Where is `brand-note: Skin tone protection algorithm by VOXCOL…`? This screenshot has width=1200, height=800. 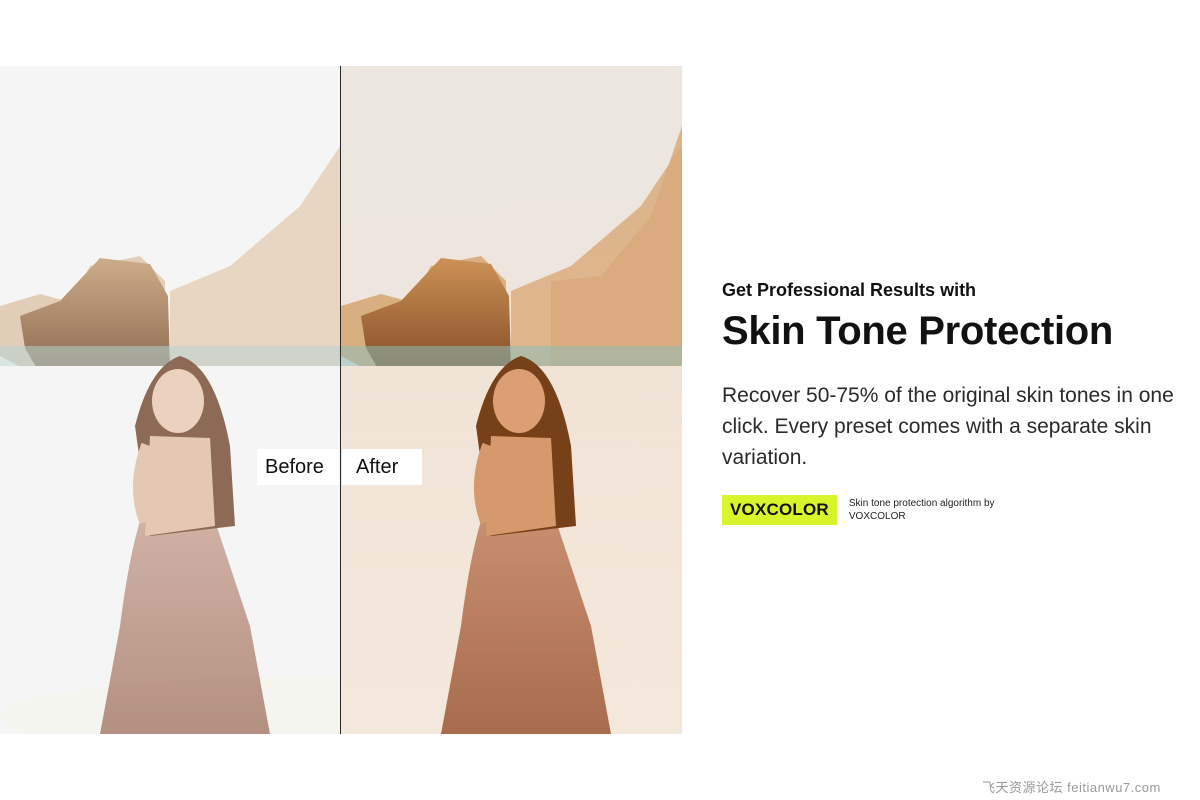
brand-note: Skin tone protection algorithm by VOXCOL… is located at coordinates (921, 510).